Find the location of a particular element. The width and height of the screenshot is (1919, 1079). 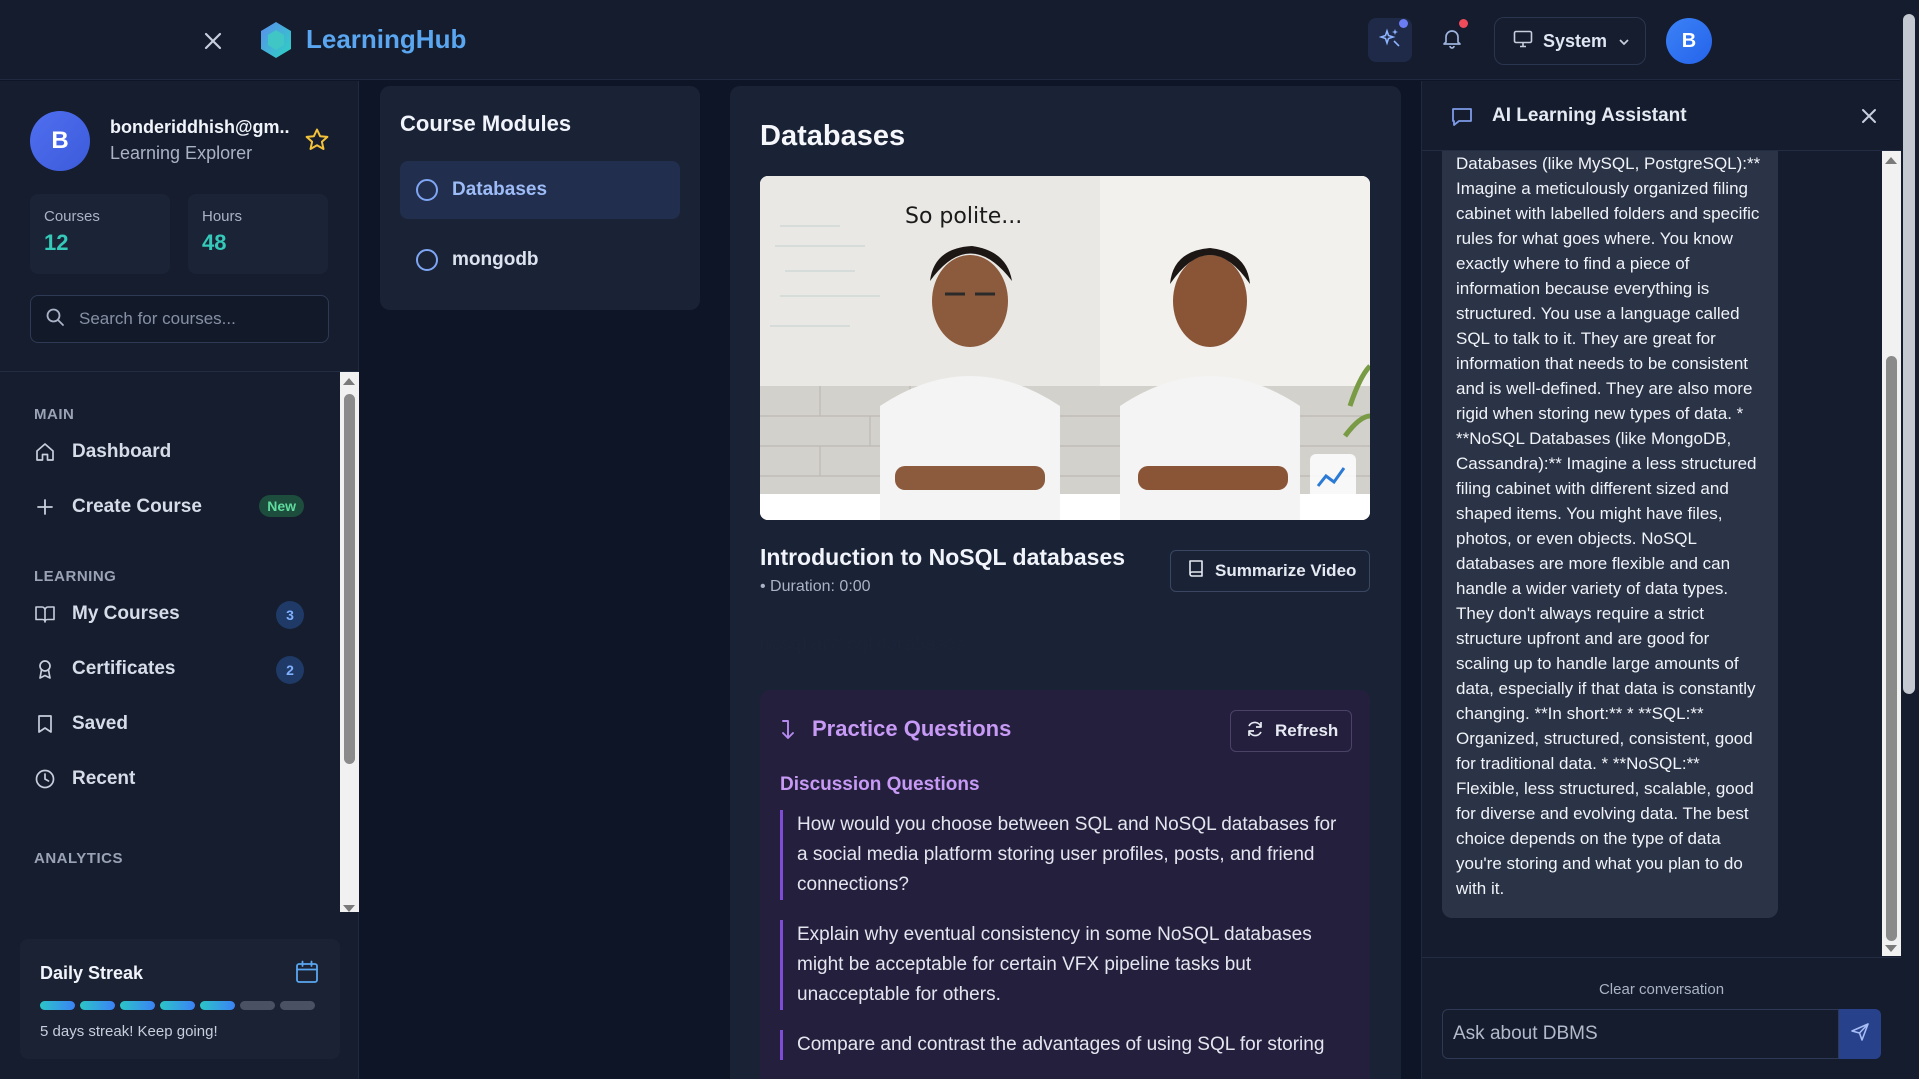

sidebar-item-dashboard: Dashboard is located at coordinates (169, 452).